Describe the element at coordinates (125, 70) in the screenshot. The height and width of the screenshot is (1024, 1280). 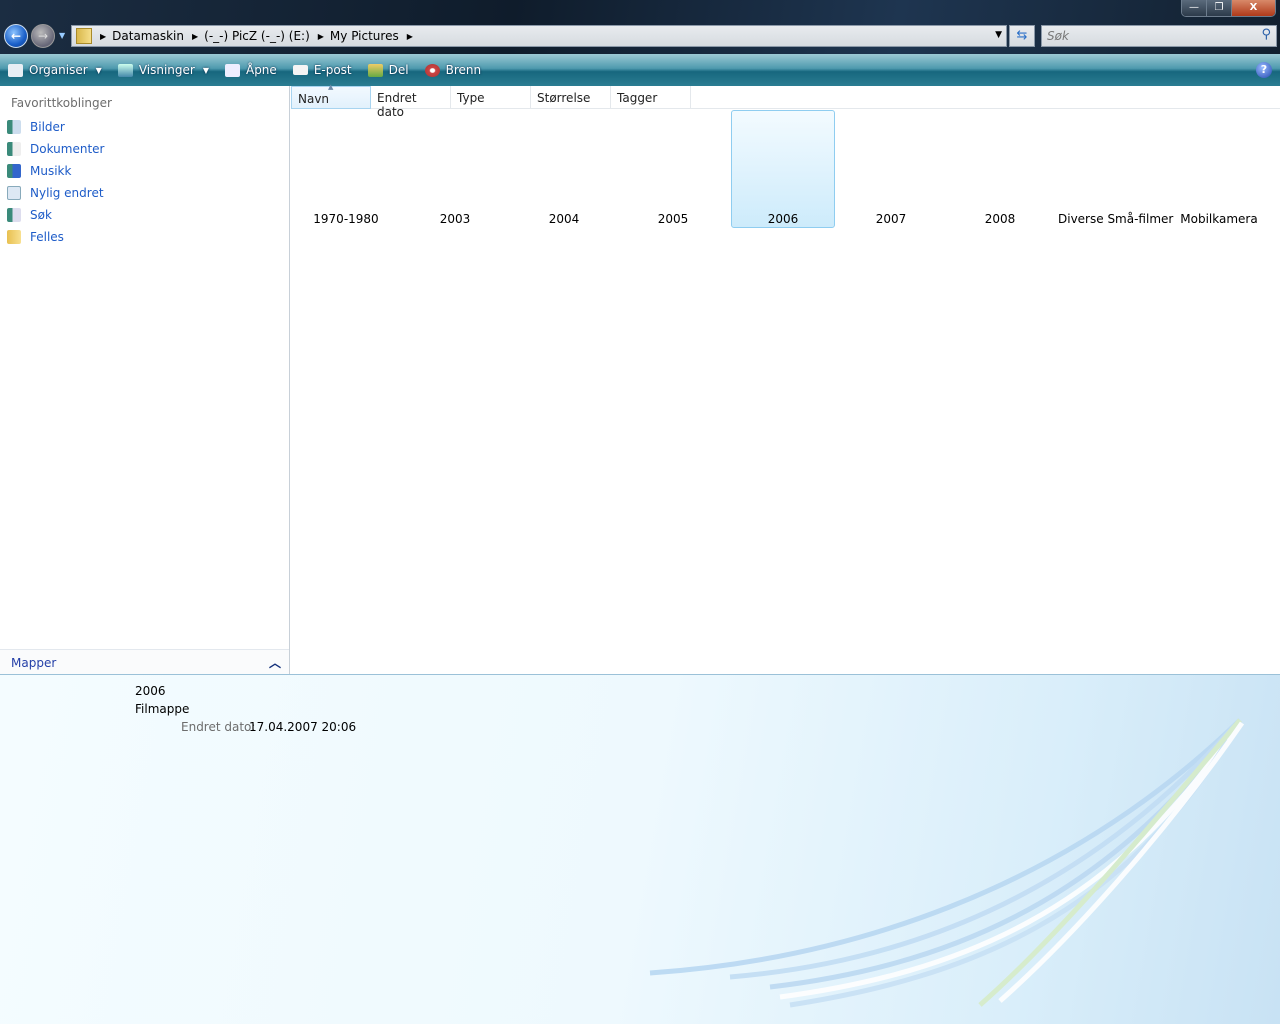
I see `views-icon` at that location.